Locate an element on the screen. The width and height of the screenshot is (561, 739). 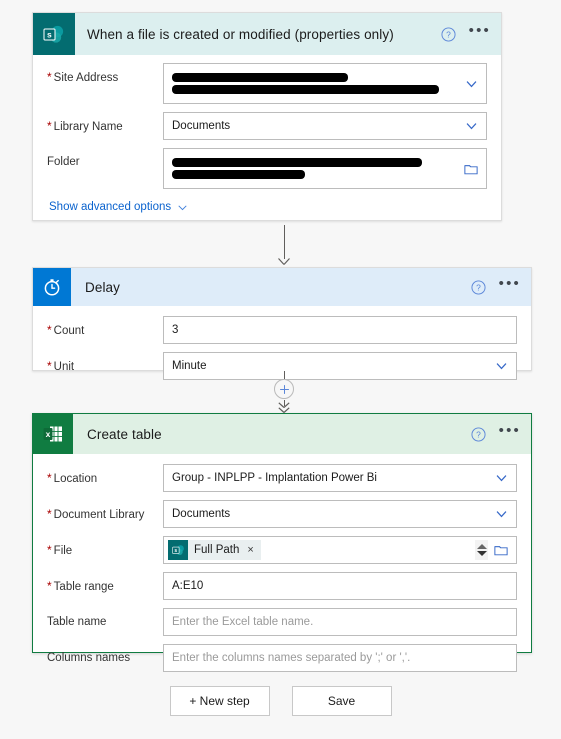
field-row-document-library: Document Library Documents is located at coordinates (282, 514).